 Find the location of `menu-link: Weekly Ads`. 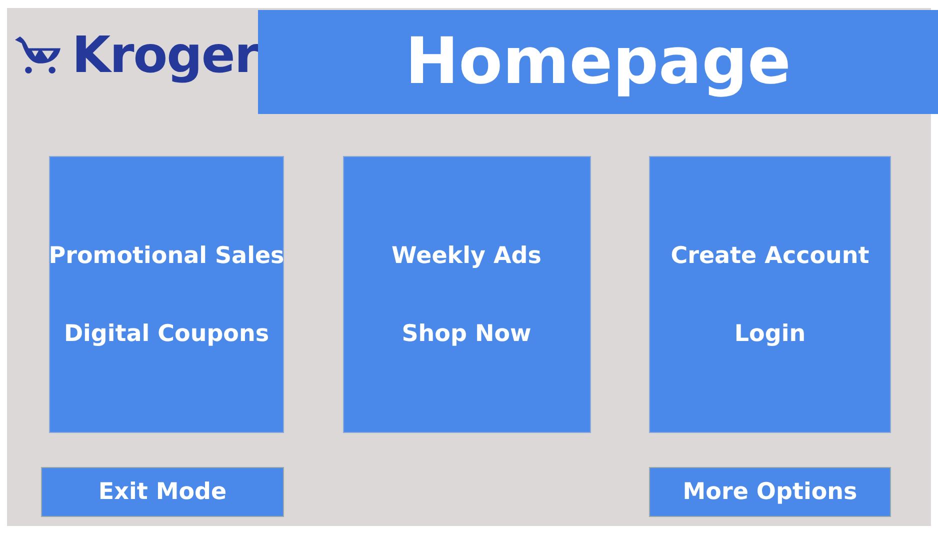

menu-link: Weekly Ads is located at coordinates (467, 255).